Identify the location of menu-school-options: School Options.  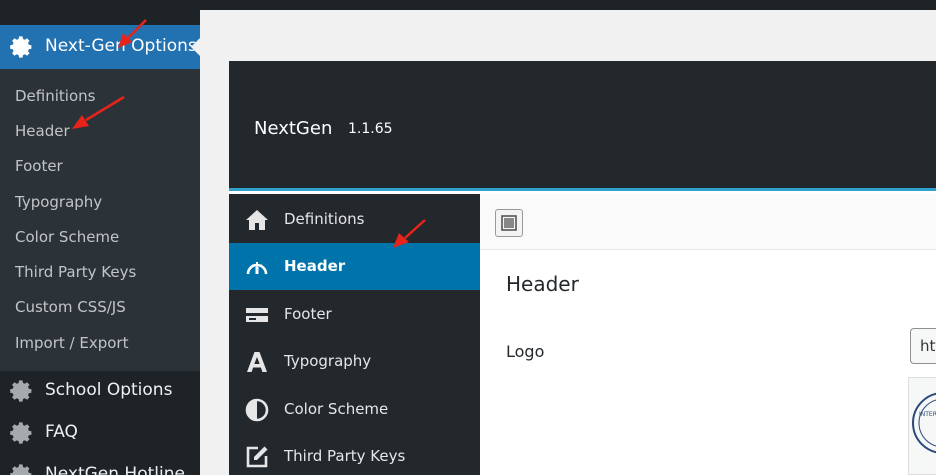
(100, 391).